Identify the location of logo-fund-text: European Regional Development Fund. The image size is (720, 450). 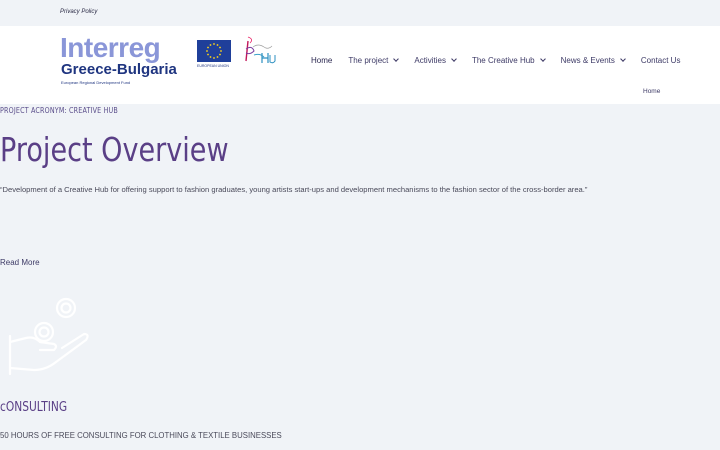
(96, 82).